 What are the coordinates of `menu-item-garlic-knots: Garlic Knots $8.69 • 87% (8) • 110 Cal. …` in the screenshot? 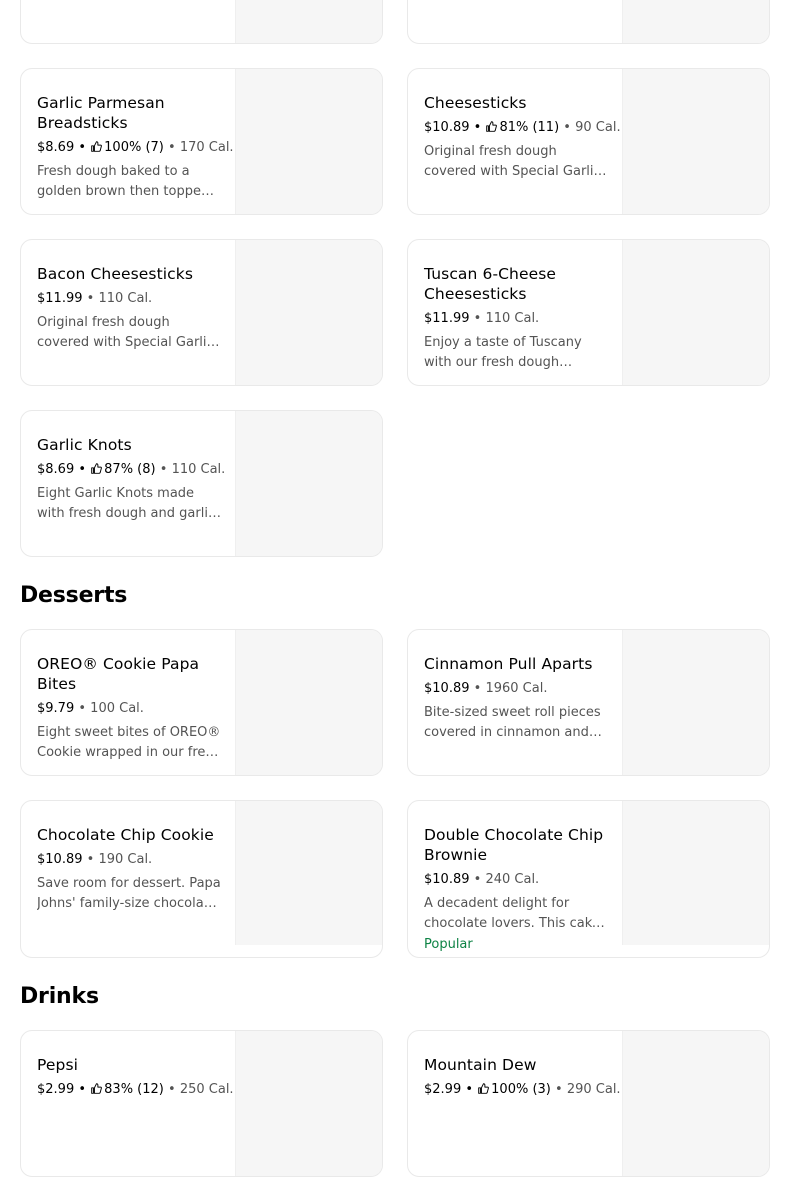 It's located at (201, 483).